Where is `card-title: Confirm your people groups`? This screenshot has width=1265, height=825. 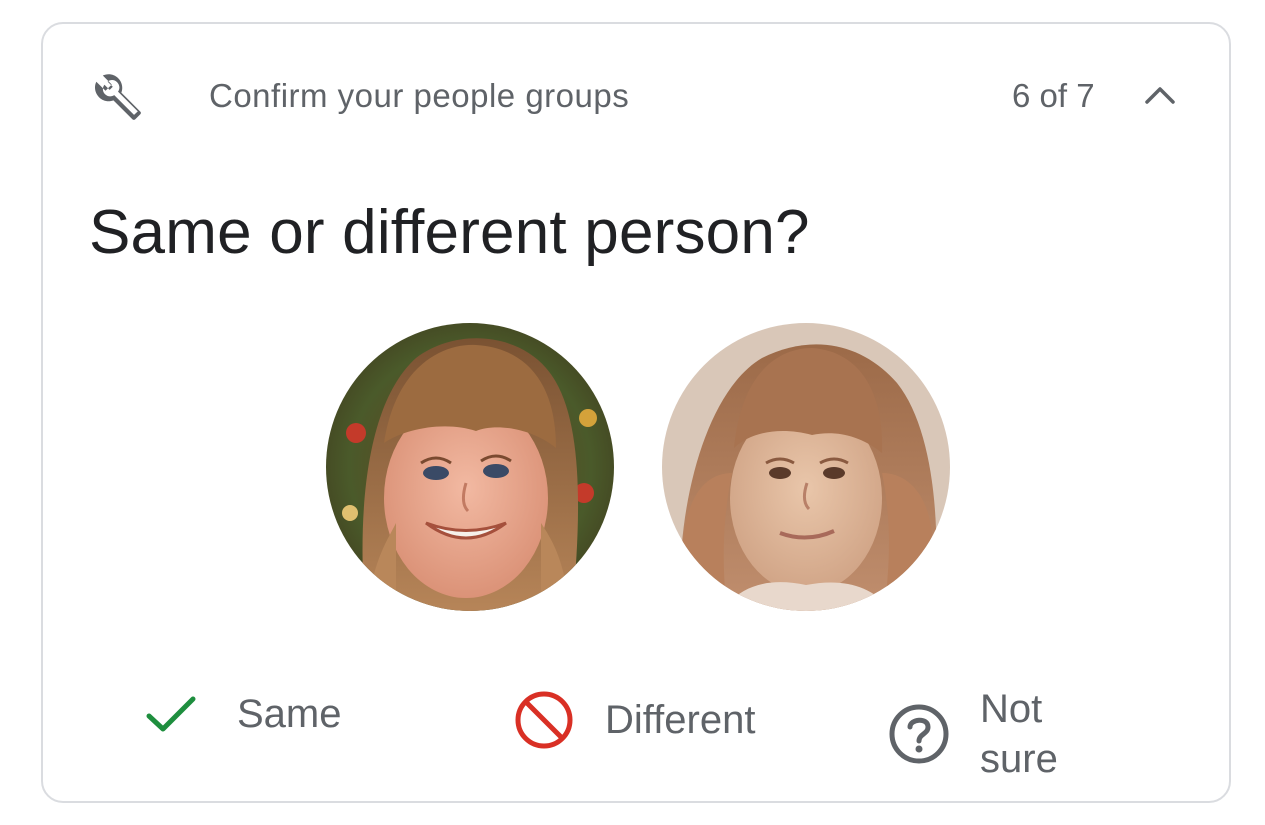 card-title: Confirm your people groups is located at coordinates (419, 95).